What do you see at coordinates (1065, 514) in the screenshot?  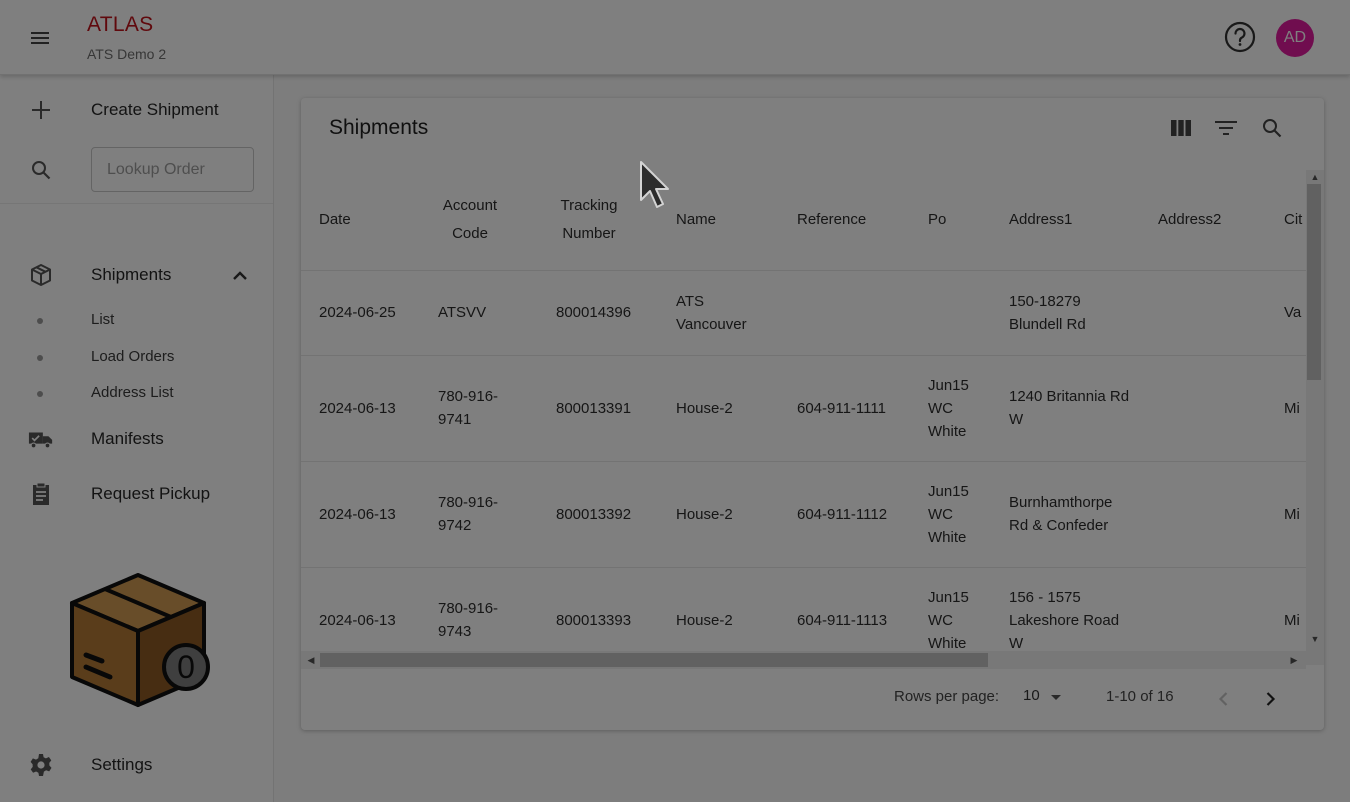 I see `table-cell: Burnhamthorpe Rd & Confeder` at bounding box center [1065, 514].